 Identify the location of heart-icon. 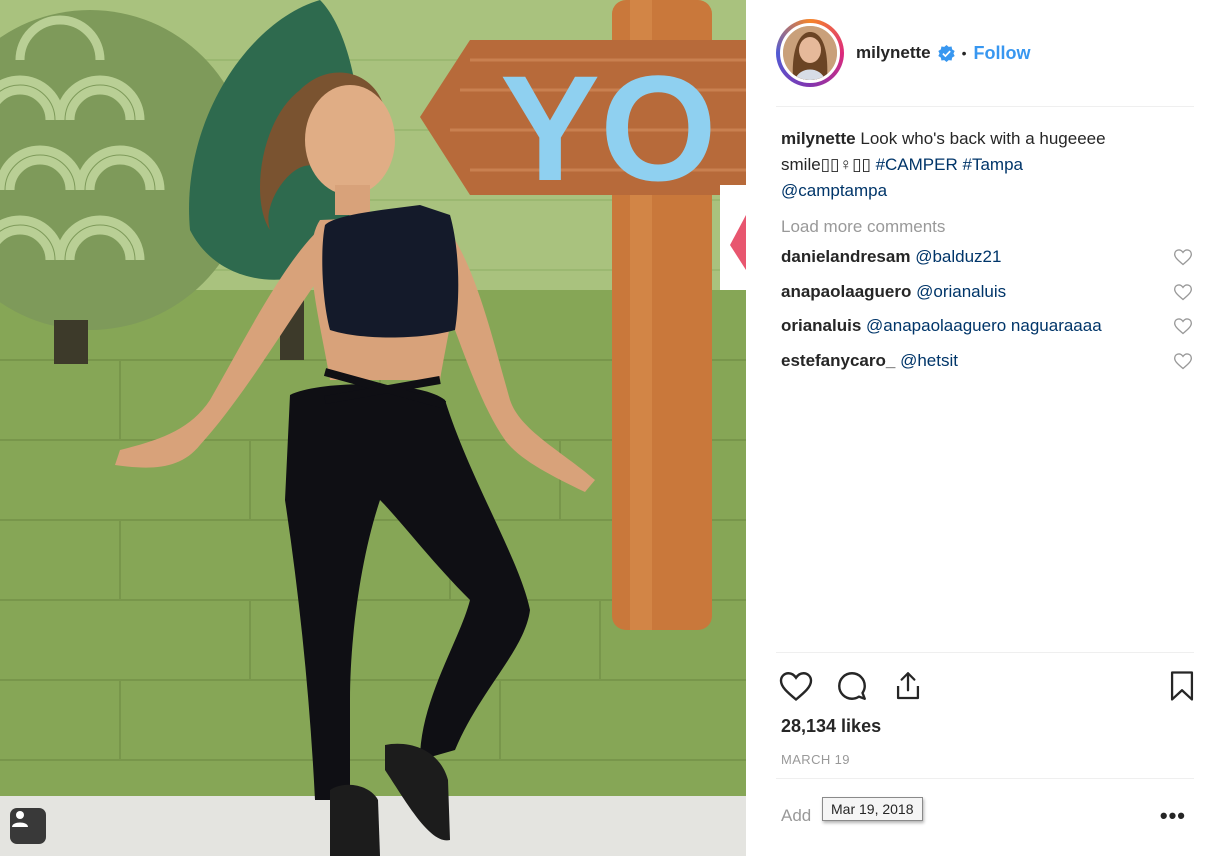
(796, 687).